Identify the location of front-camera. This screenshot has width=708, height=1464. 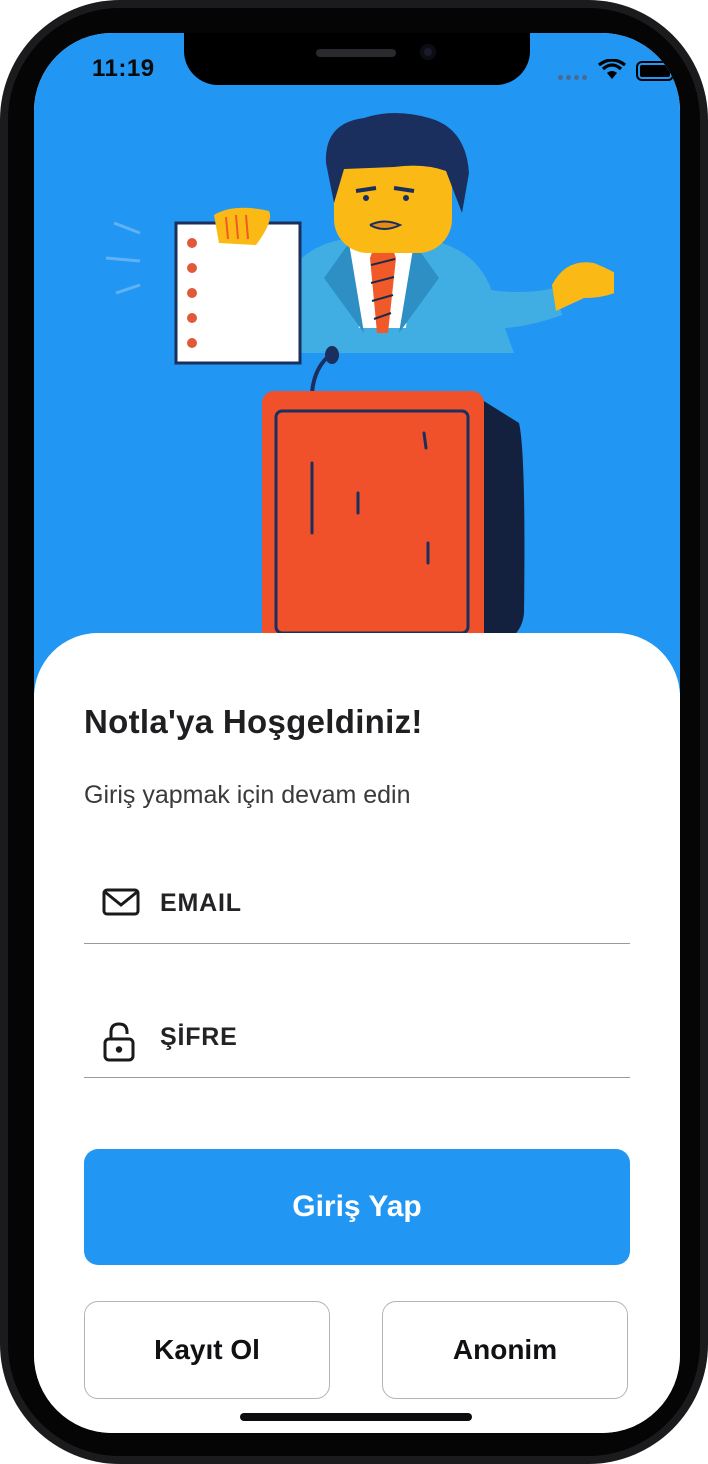
(428, 52).